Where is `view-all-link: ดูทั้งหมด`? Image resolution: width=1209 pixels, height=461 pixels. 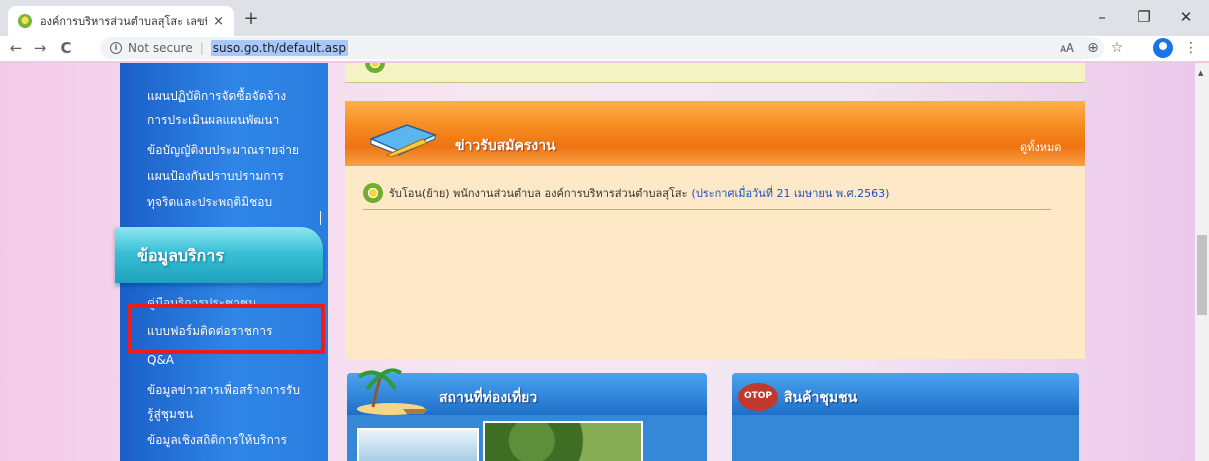
view-all-link: ดูทั้งหมด is located at coordinates (1040, 147).